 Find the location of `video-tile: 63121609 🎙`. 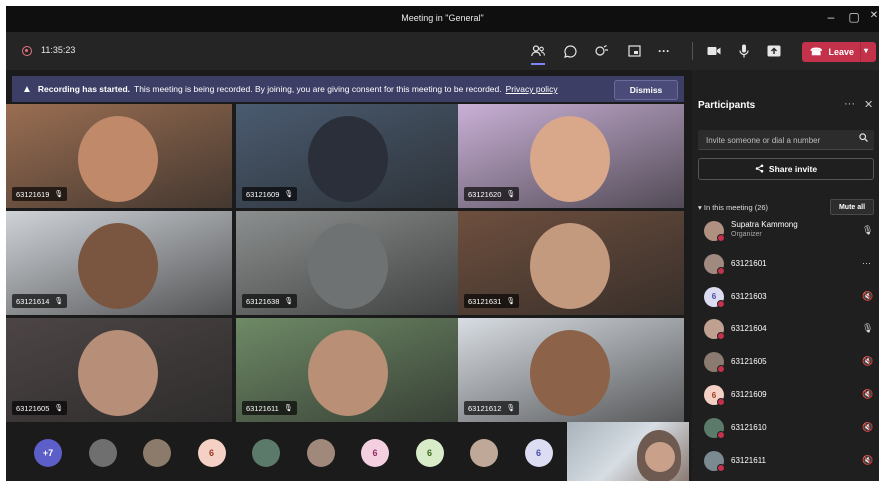

video-tile: 63121609 🎙 is located at coordinates (349, 156).